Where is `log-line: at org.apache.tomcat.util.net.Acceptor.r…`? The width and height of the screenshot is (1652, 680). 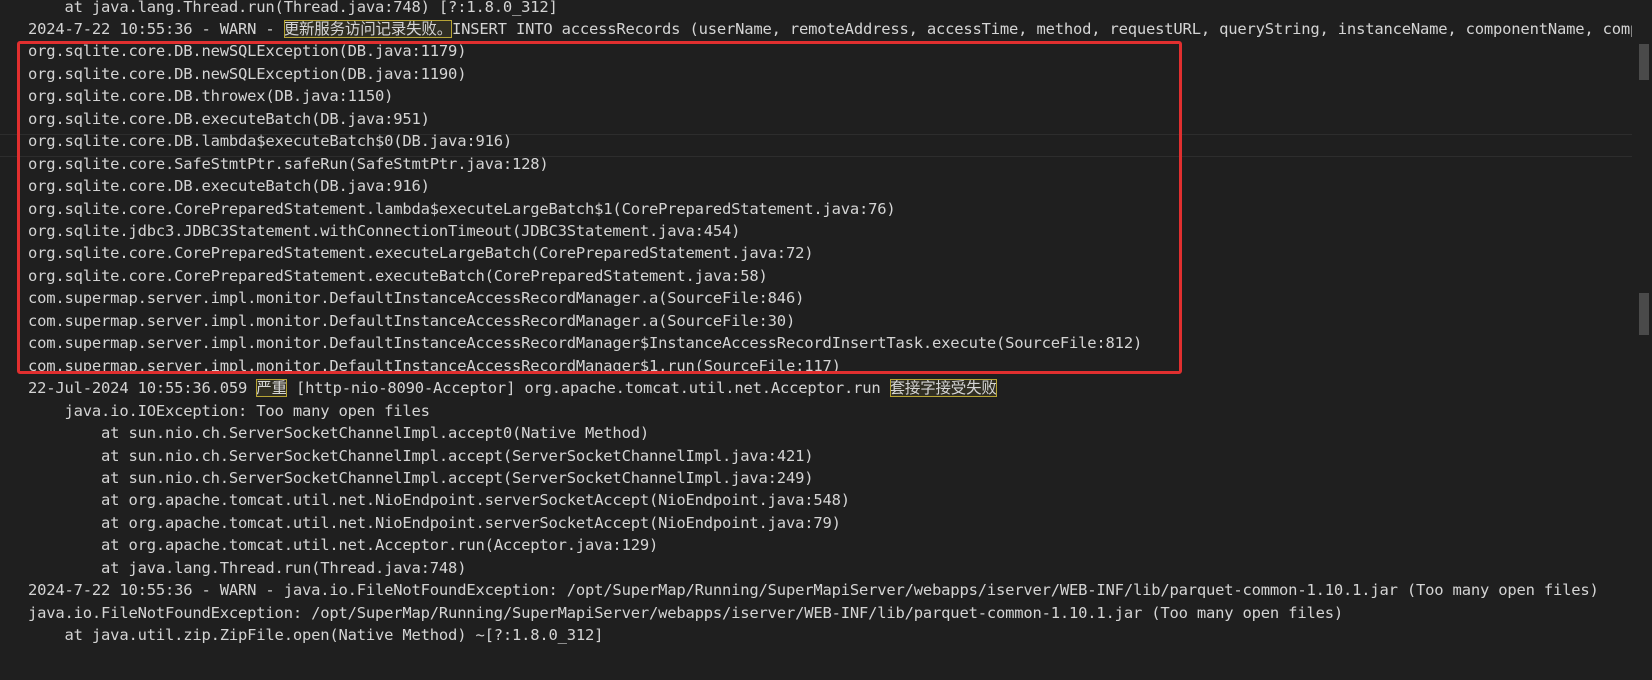 log-line: at org.apache.tomcat.util.net.Acceptor.r… is located at coordinates (343, 546).